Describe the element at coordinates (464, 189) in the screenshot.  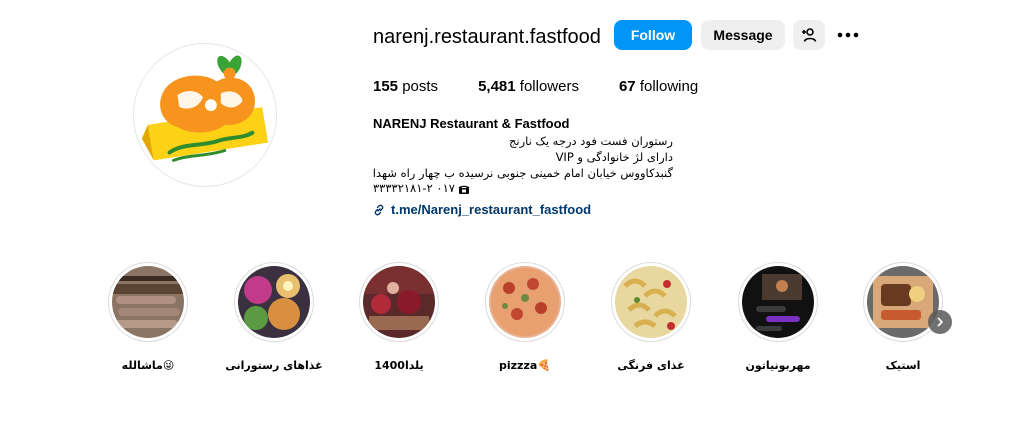
I see `telephone-icon` at that location.